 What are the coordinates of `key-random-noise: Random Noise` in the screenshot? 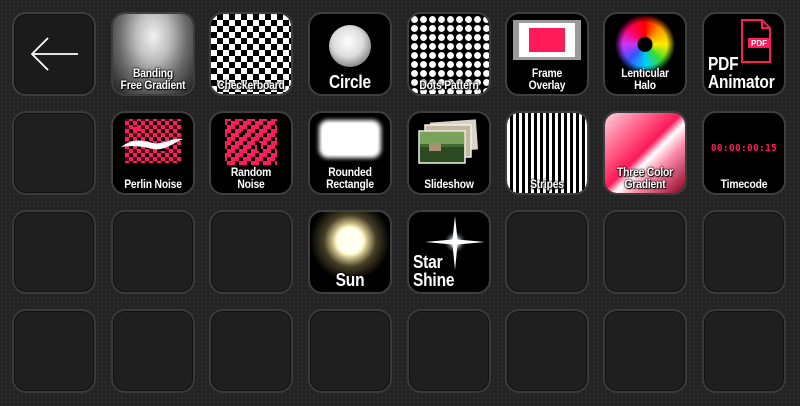 It's located at (251, 153).